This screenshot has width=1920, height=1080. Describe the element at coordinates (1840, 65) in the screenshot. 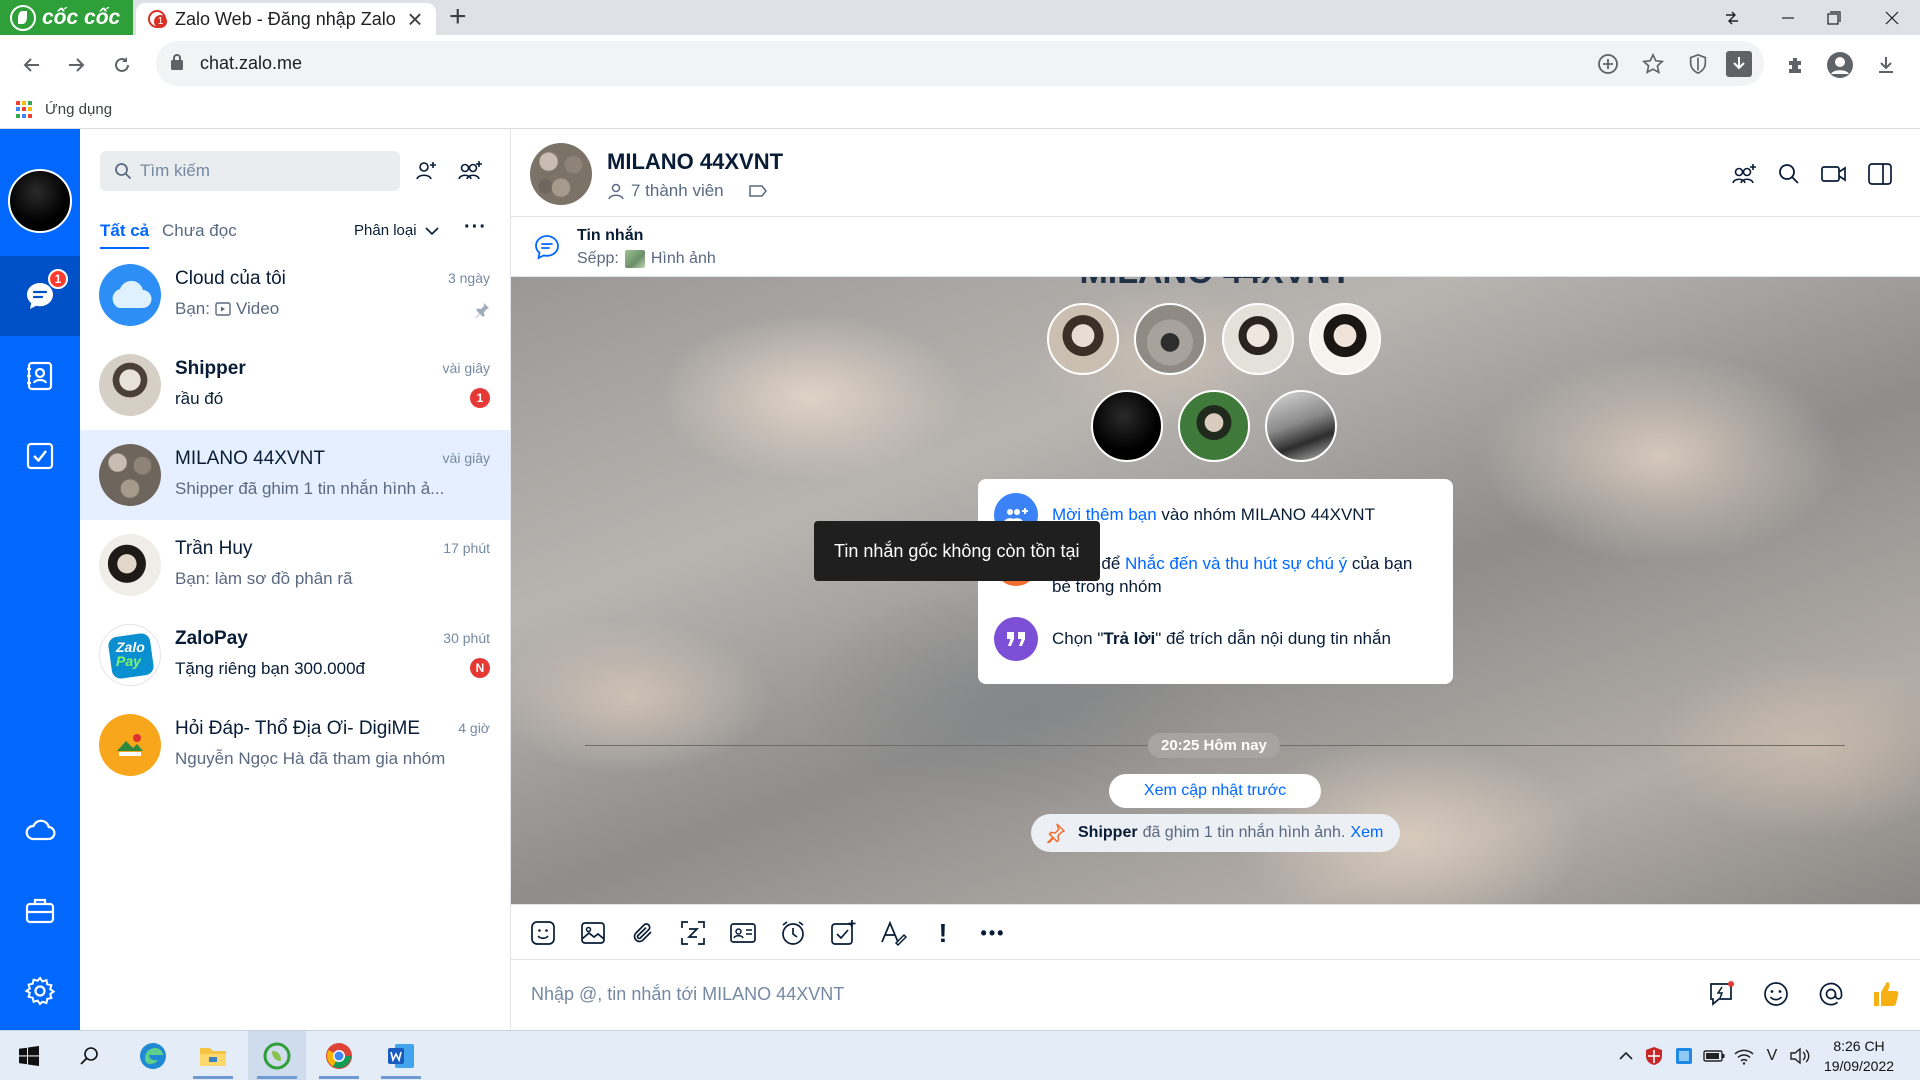

I see `profile-icon` at that location.